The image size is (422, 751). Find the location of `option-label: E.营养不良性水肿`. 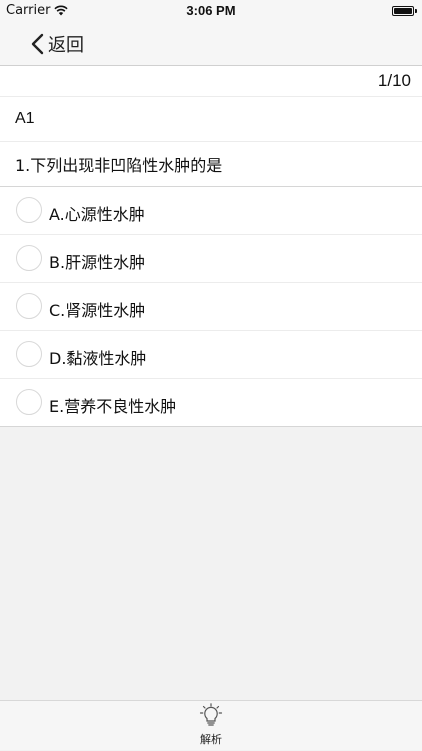

option-label: E.营养不良性水肿 is located at coordinates (113, 406).